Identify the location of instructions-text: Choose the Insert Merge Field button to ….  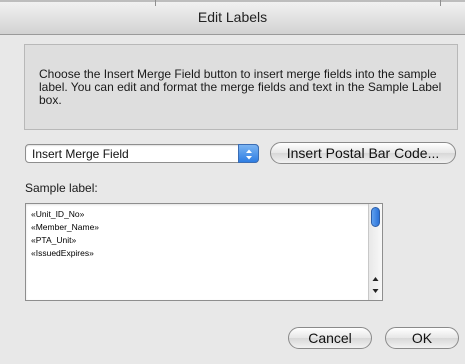
(240, 87).